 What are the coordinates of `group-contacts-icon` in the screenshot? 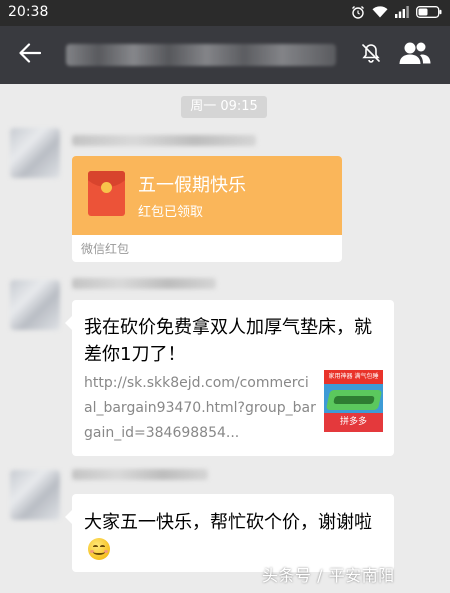 It's located at (415, 55).